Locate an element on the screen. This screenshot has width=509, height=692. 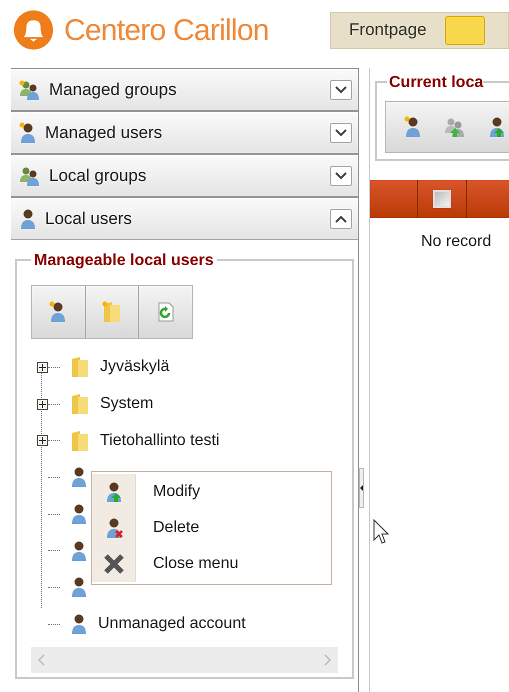
tree-item: Unmanaged account is located at coordinates (172, 624).